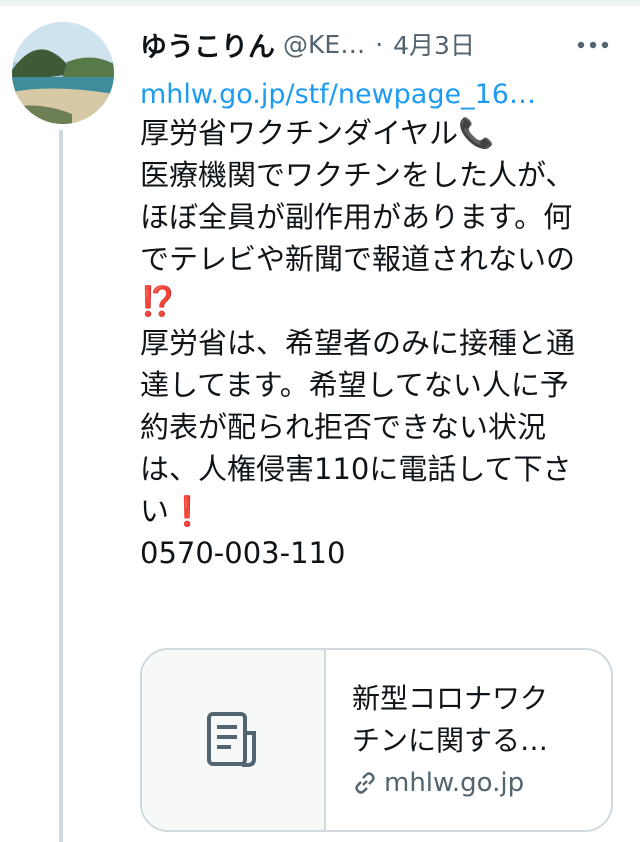 The image size is (640, 842). Describe the element at coordinates (365, 783) in the screenshot. I see `link-icon` at that location.